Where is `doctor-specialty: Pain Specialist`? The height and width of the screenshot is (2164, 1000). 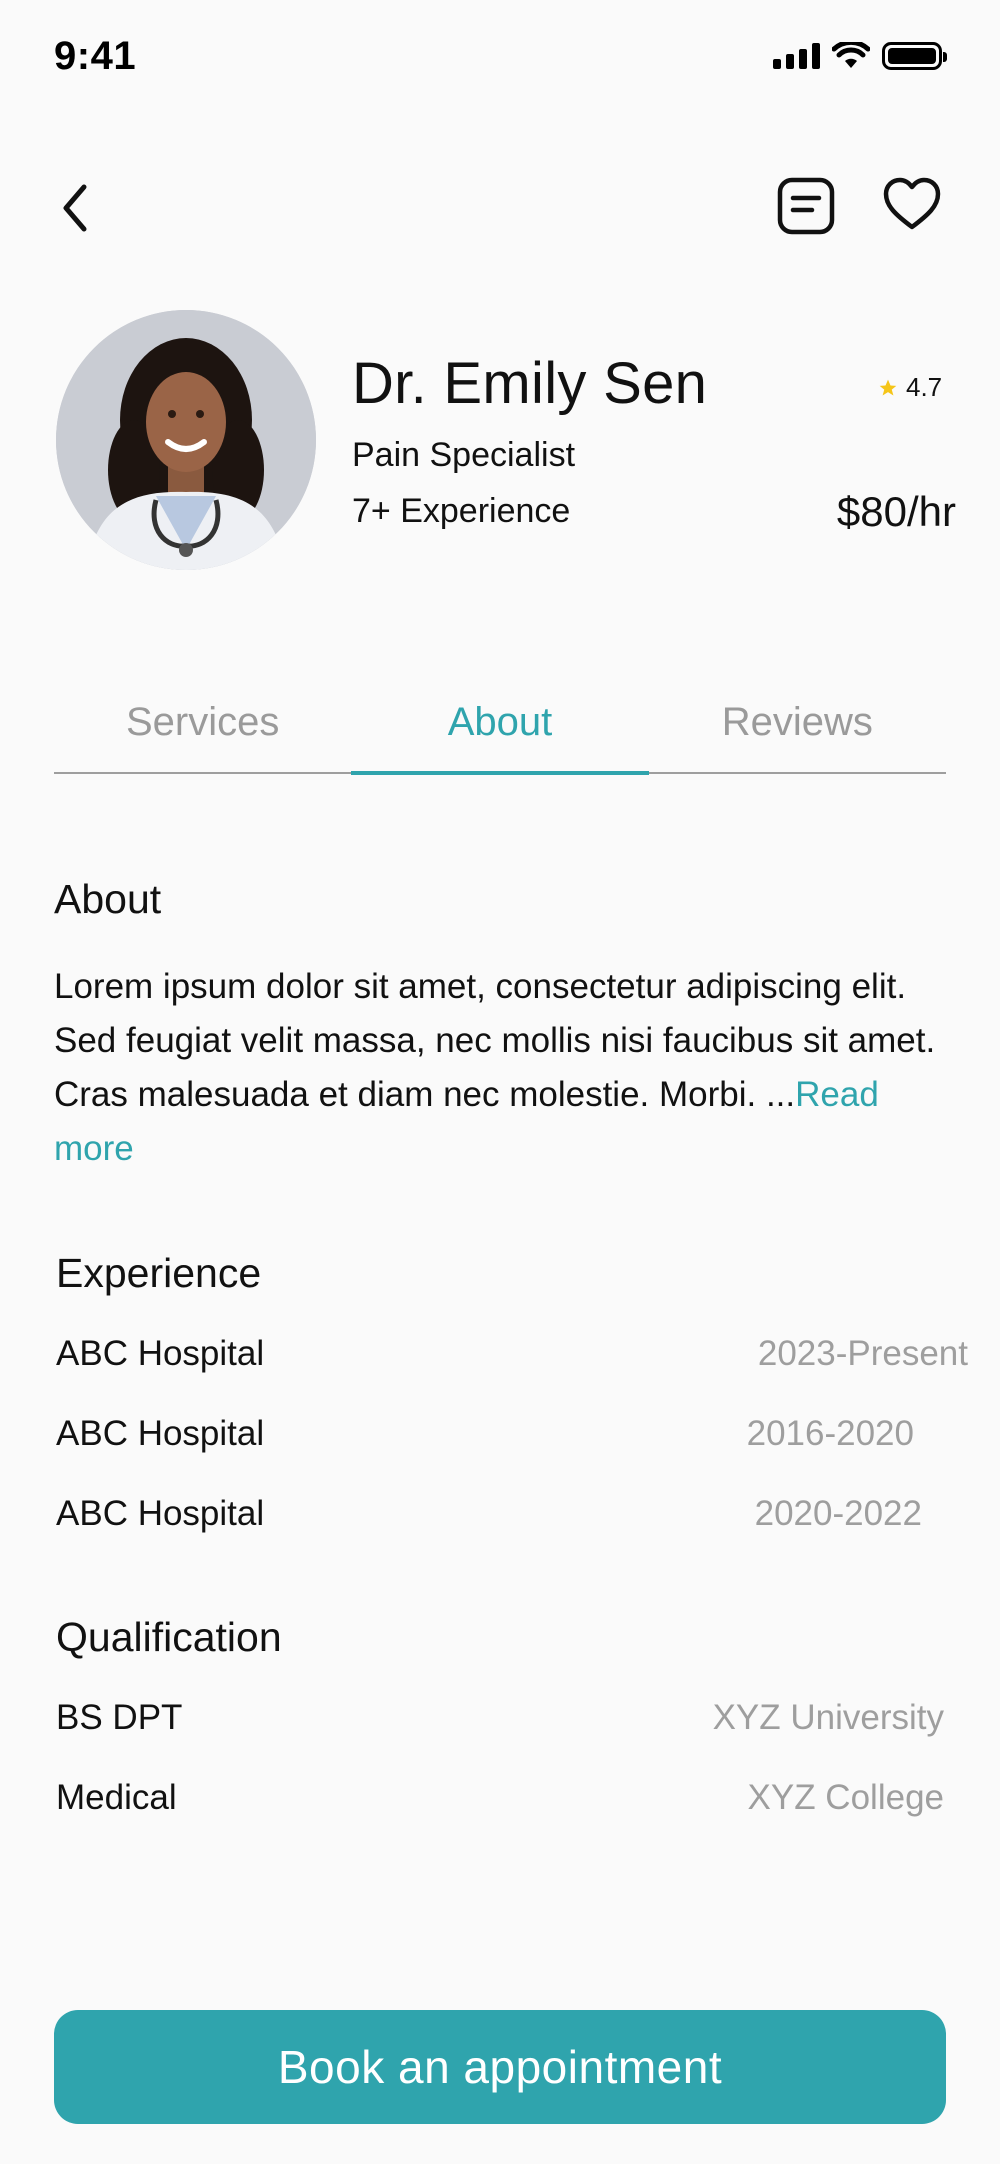
doctor-specialty: Pain Specialist is located at coordinates (464, 455).